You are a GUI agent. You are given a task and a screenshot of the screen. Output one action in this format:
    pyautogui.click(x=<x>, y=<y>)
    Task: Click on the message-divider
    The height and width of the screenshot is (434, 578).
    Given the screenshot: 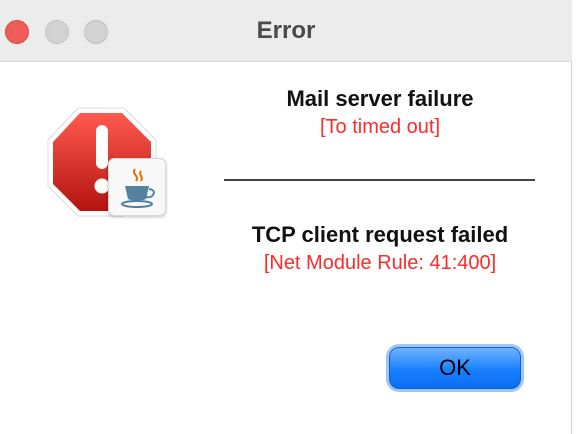 What is the action you would take?
    pyautogui.click(x=379, y=180)
    